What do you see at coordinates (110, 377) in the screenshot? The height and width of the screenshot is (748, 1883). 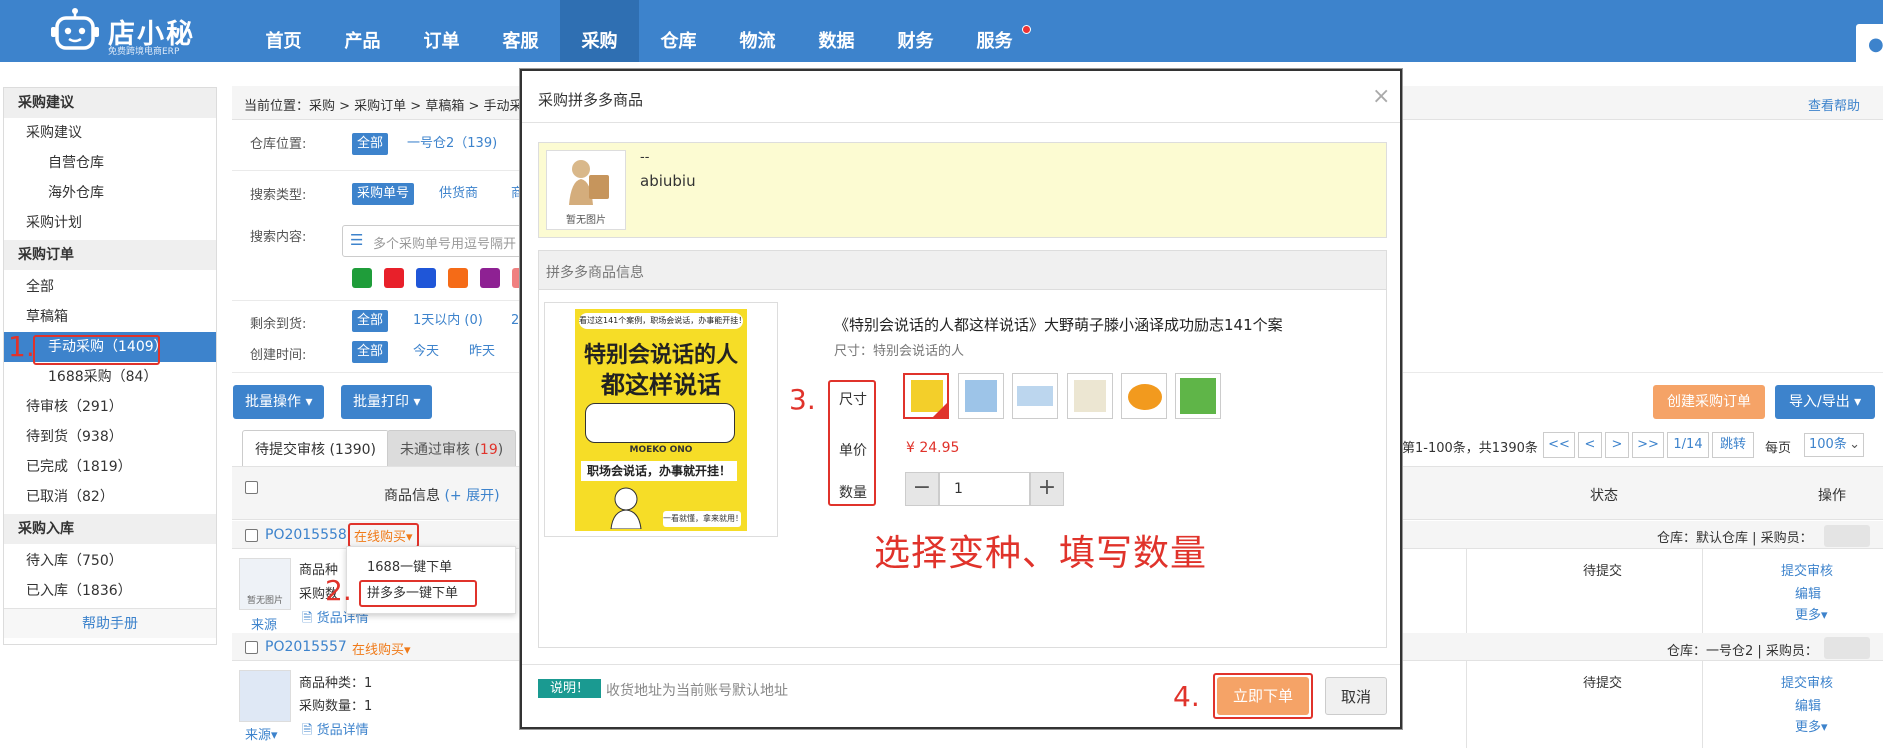 I see `sidebar-item-1688-purchase: 1688采购（84）` at bounding box center [110, 377].